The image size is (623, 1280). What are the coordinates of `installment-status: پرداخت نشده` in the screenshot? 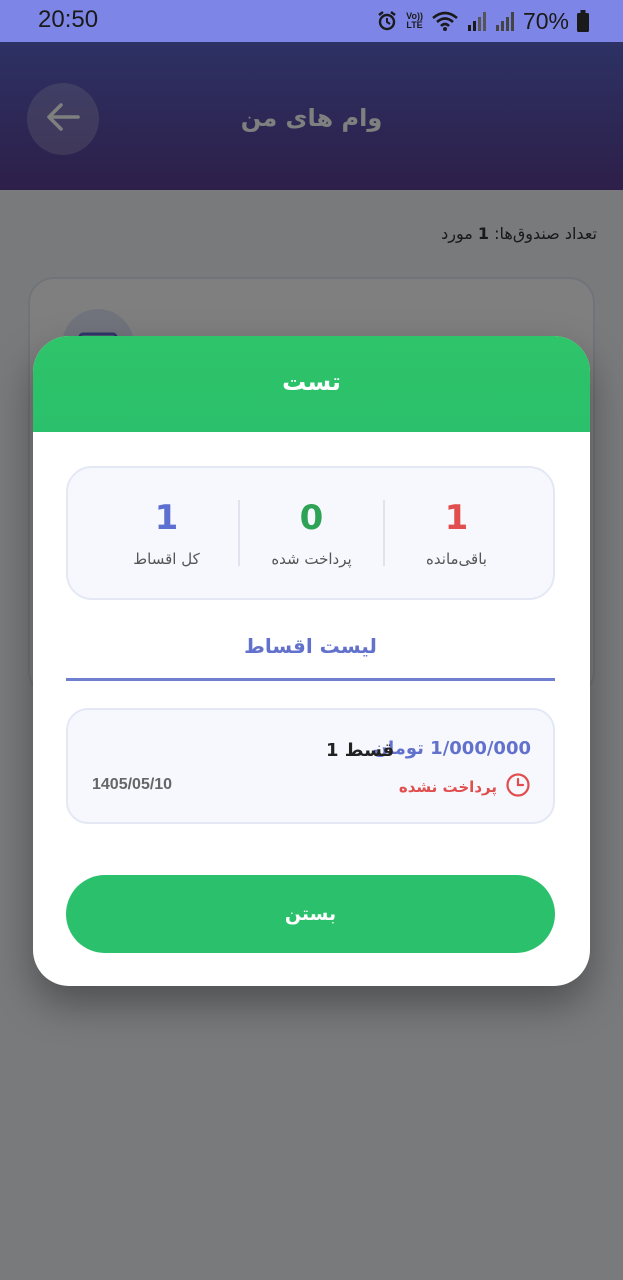 It's located at (465, 787).